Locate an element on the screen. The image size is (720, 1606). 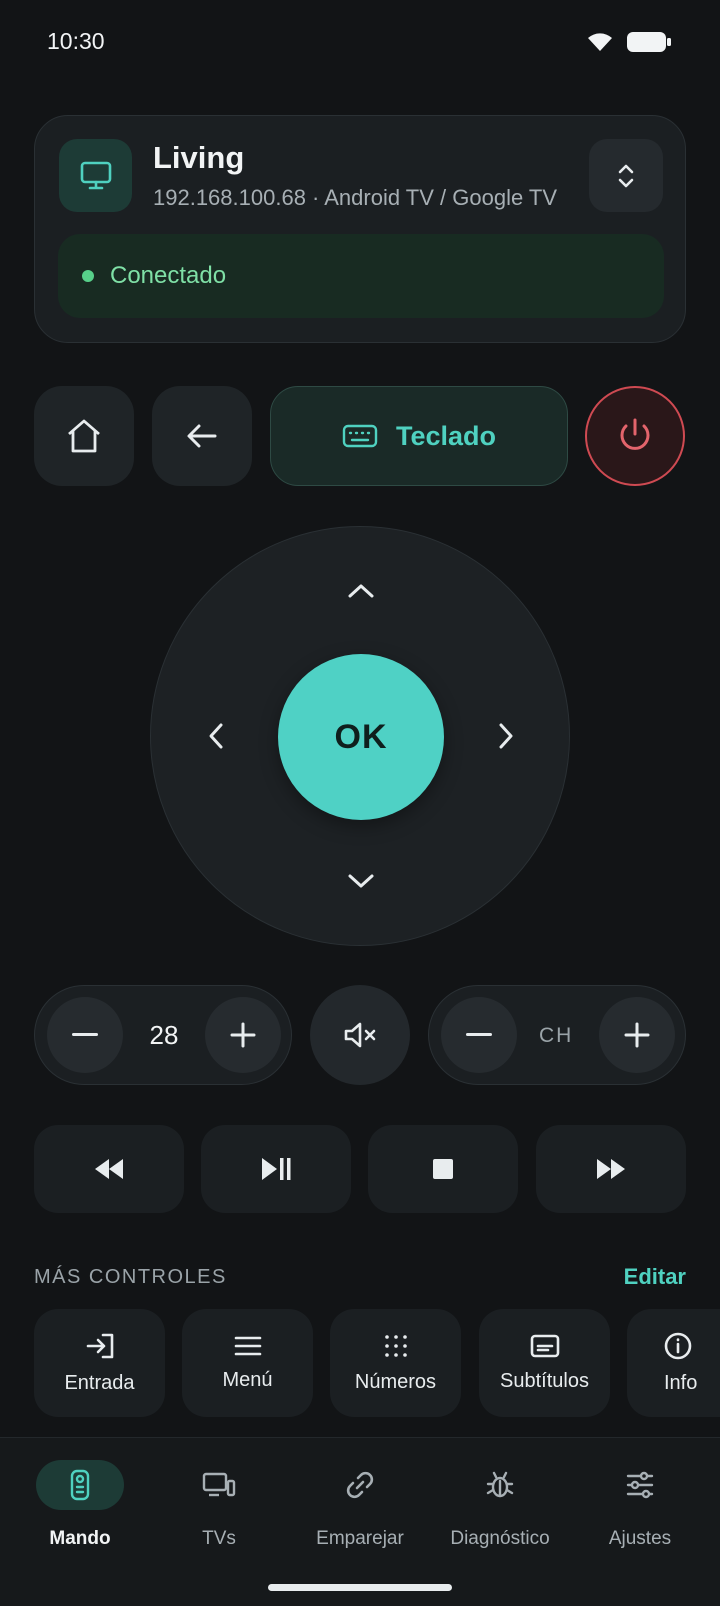
volume-down-button is located at coordinates (85, 1035).